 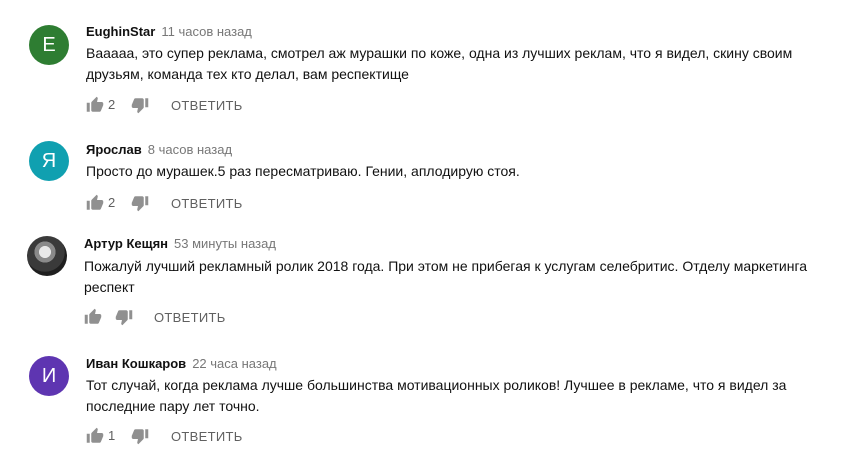 I want to click on author-name: Артур Кещян, so click(x=126, y=243).